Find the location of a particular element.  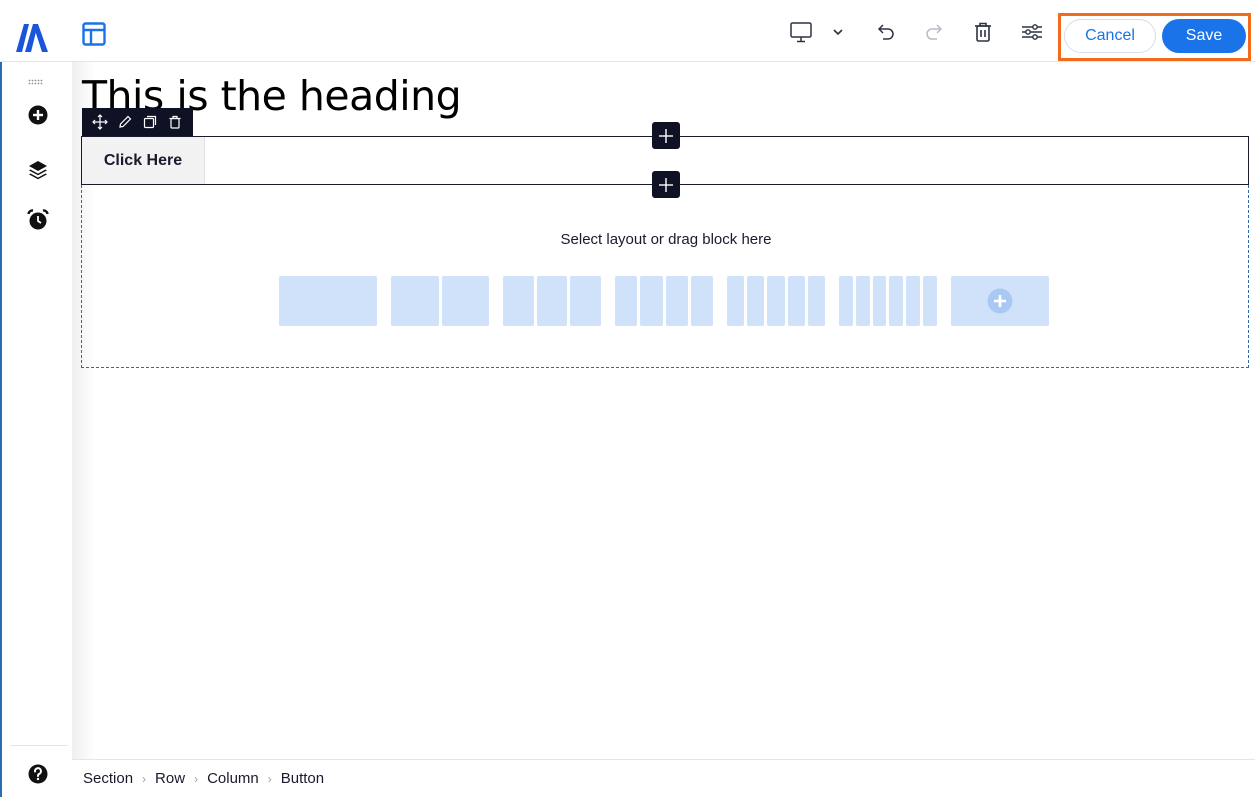

drag-grip-icon is located at coordinates (36, 78).